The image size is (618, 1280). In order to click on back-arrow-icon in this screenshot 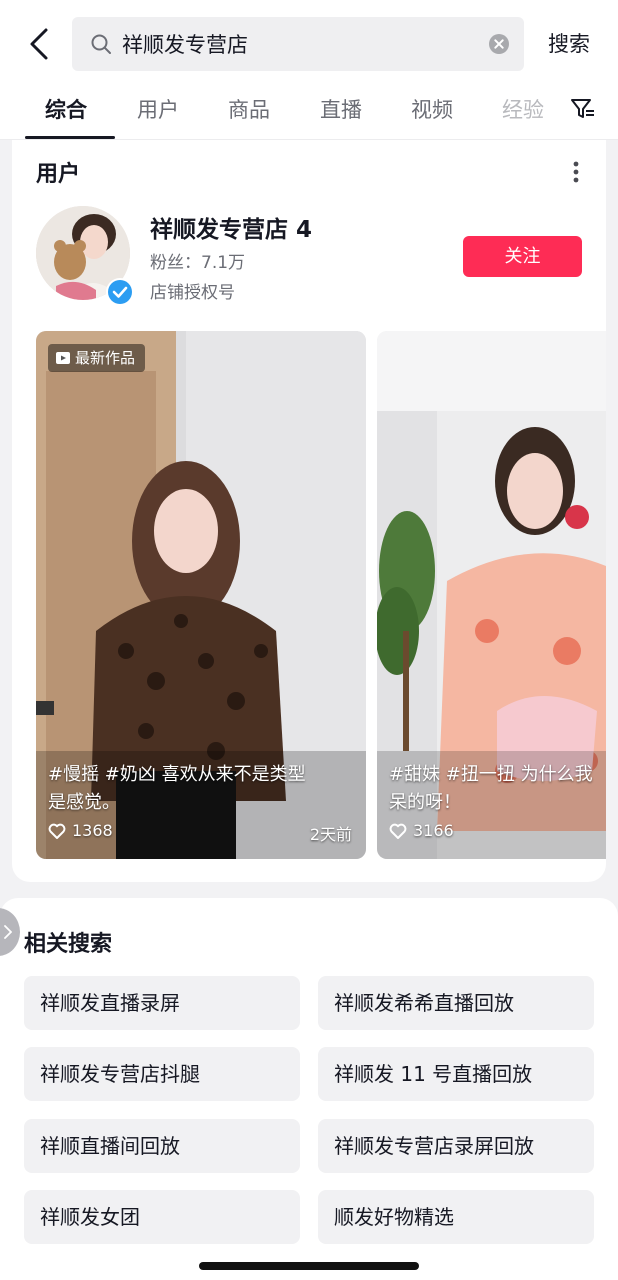, I will do `click(39, 44)`.